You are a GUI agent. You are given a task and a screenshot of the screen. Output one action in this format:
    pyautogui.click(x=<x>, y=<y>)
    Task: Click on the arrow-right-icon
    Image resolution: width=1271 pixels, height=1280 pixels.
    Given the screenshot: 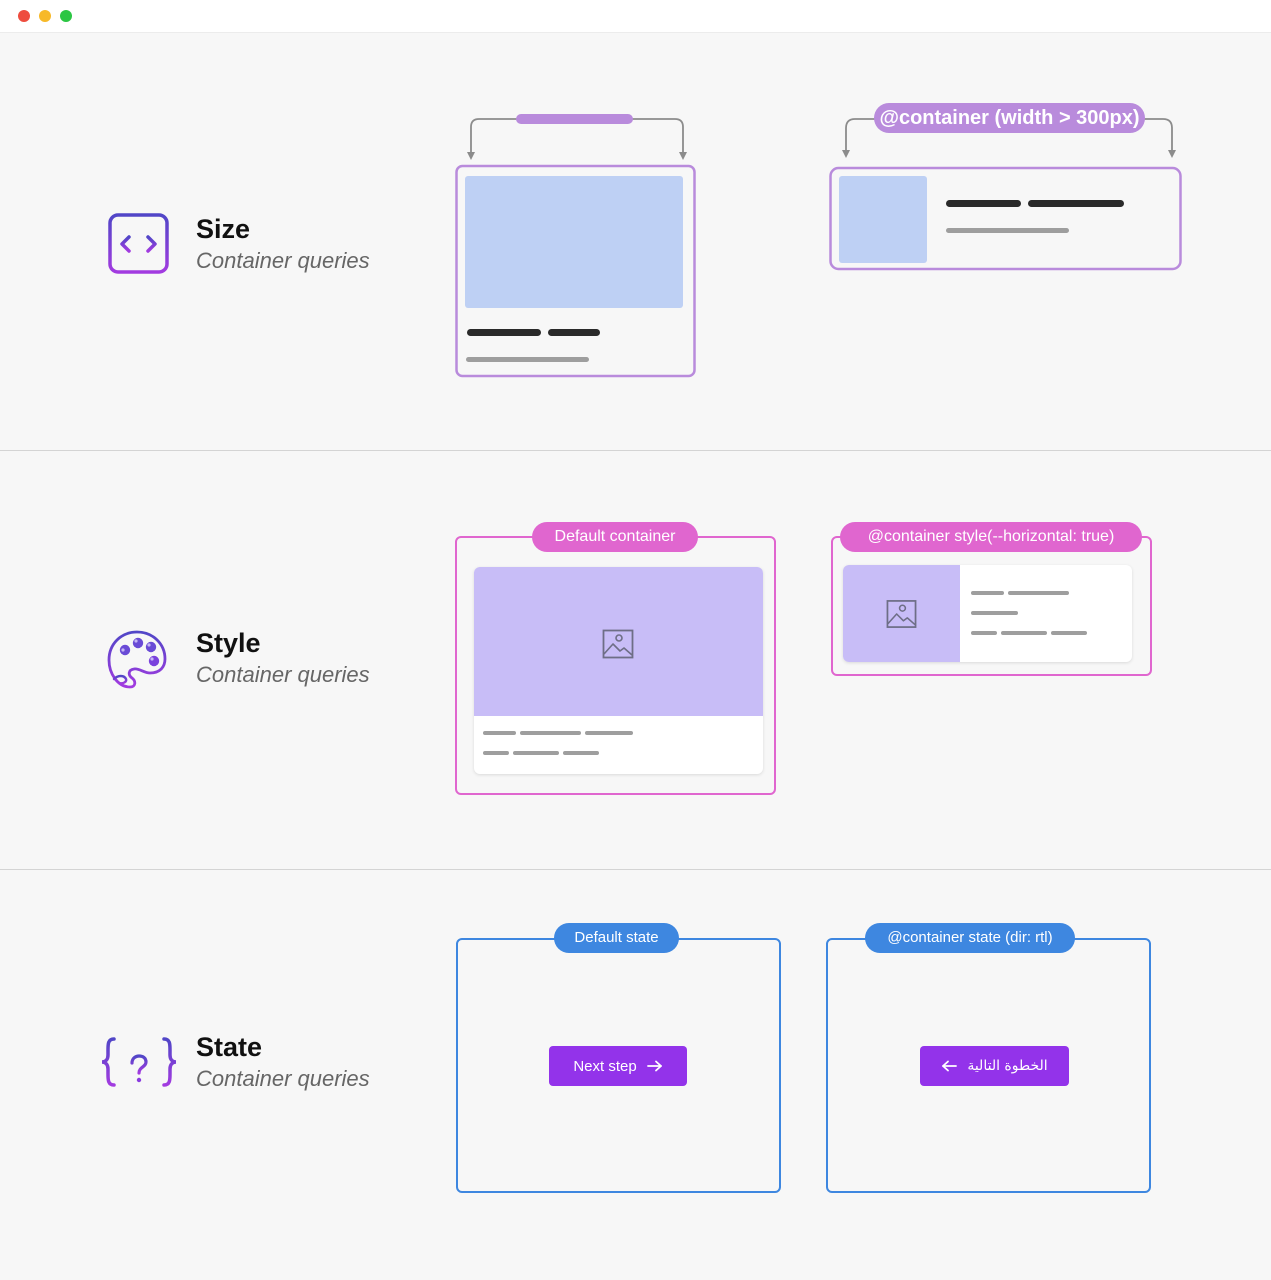 What is the action you would take?
    pyautogui.click(x=654, y=1066)
    